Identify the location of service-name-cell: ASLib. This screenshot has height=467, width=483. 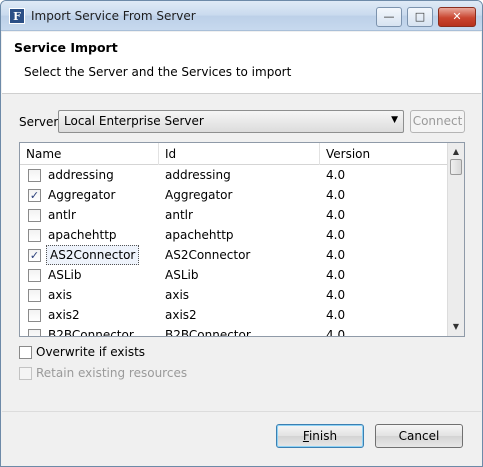
(64, 275).